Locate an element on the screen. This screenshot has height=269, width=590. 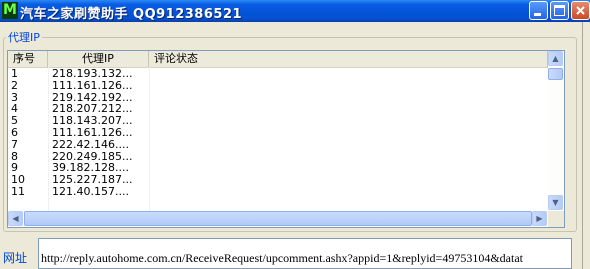
scroll-right-button: ▶ is located at coordinates (539, 218).